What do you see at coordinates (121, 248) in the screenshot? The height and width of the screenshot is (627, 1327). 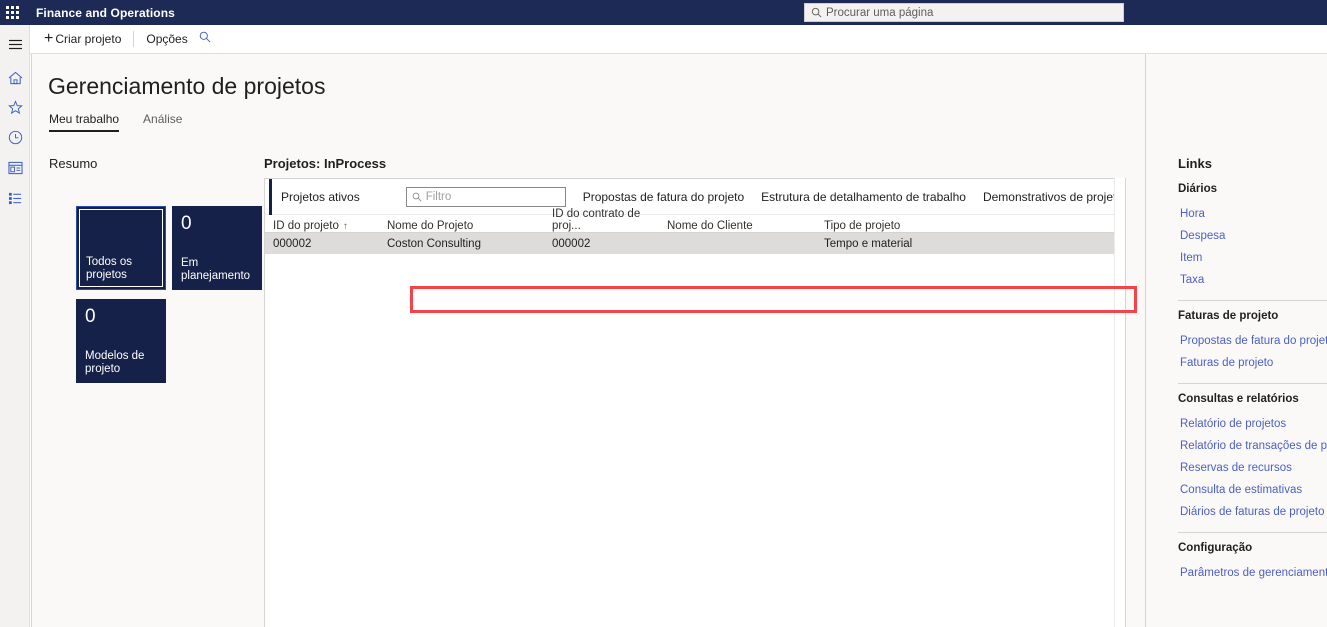 I see `tile-todos-os-projetos: Todos os projetos` at bounding box center [121, 248].